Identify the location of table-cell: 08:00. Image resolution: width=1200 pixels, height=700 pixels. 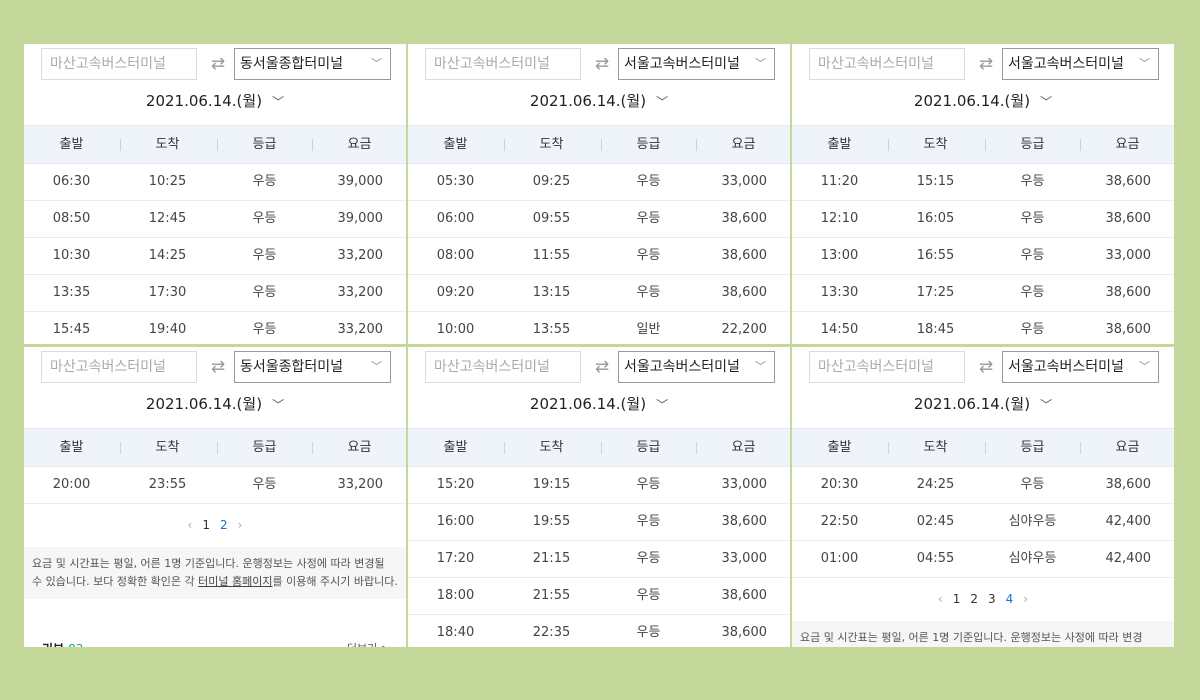
(455, 255).